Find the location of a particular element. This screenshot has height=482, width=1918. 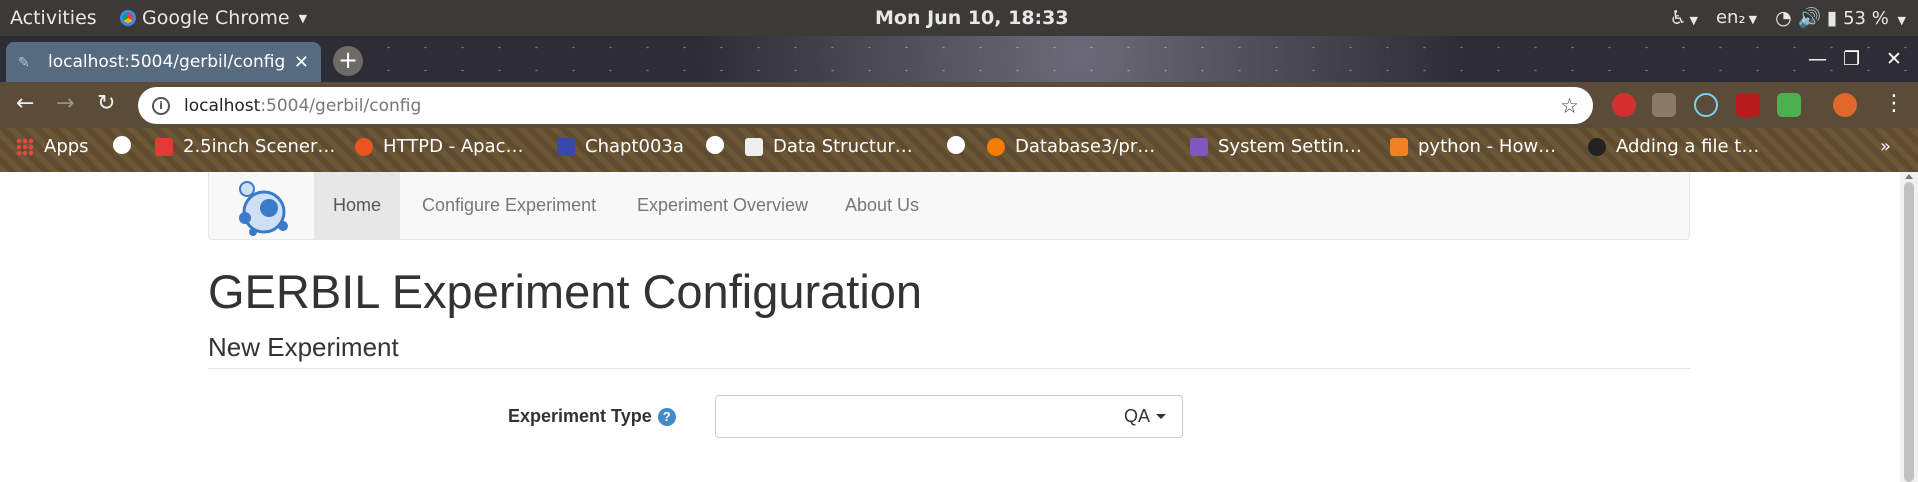

divider is located at coordinates (949, 368).